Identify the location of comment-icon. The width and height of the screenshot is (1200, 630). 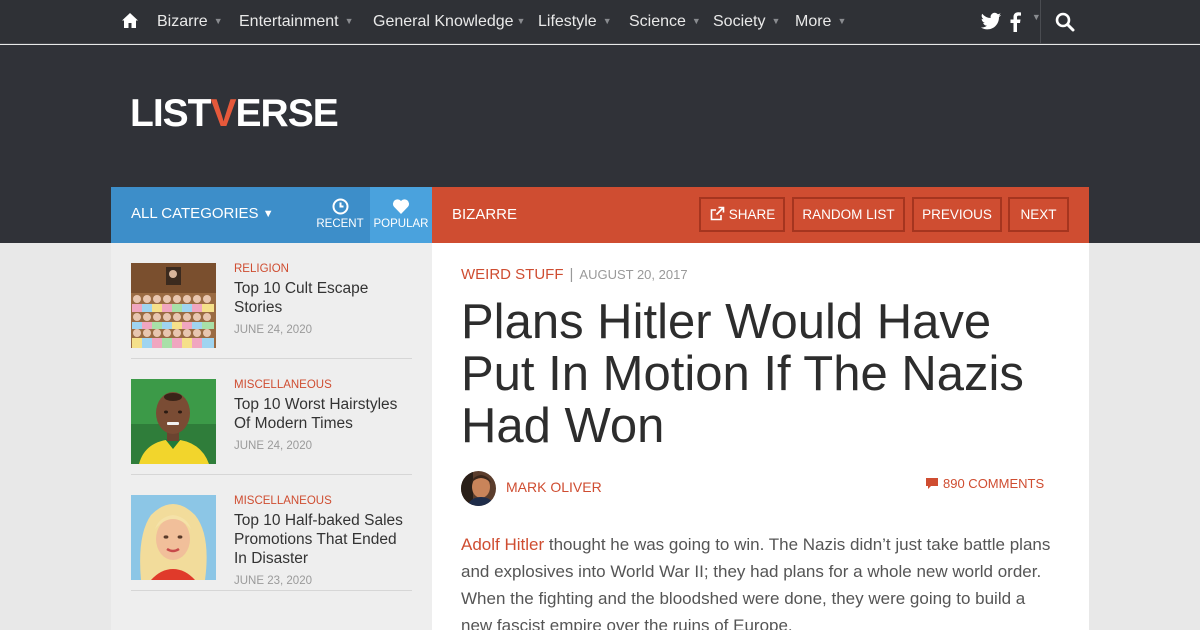
(932, 483).